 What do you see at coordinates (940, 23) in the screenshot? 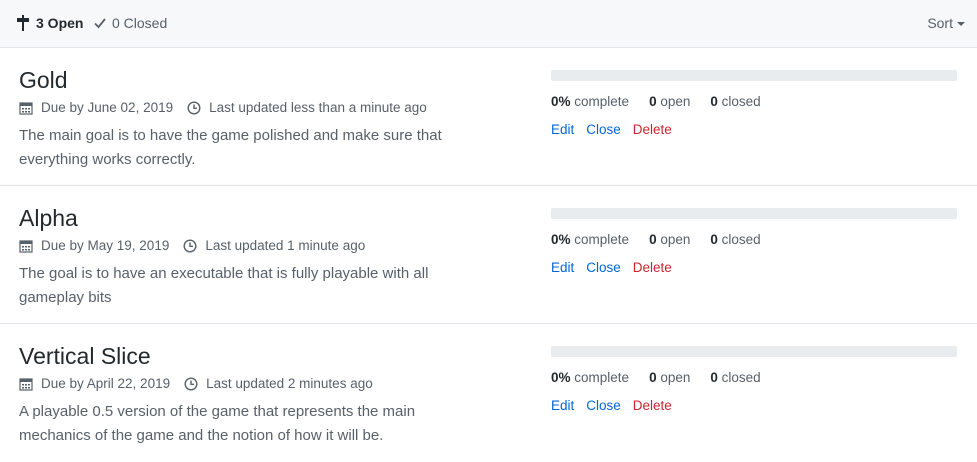
I see `sort-label: Sort` at bounding box center [940, 23].